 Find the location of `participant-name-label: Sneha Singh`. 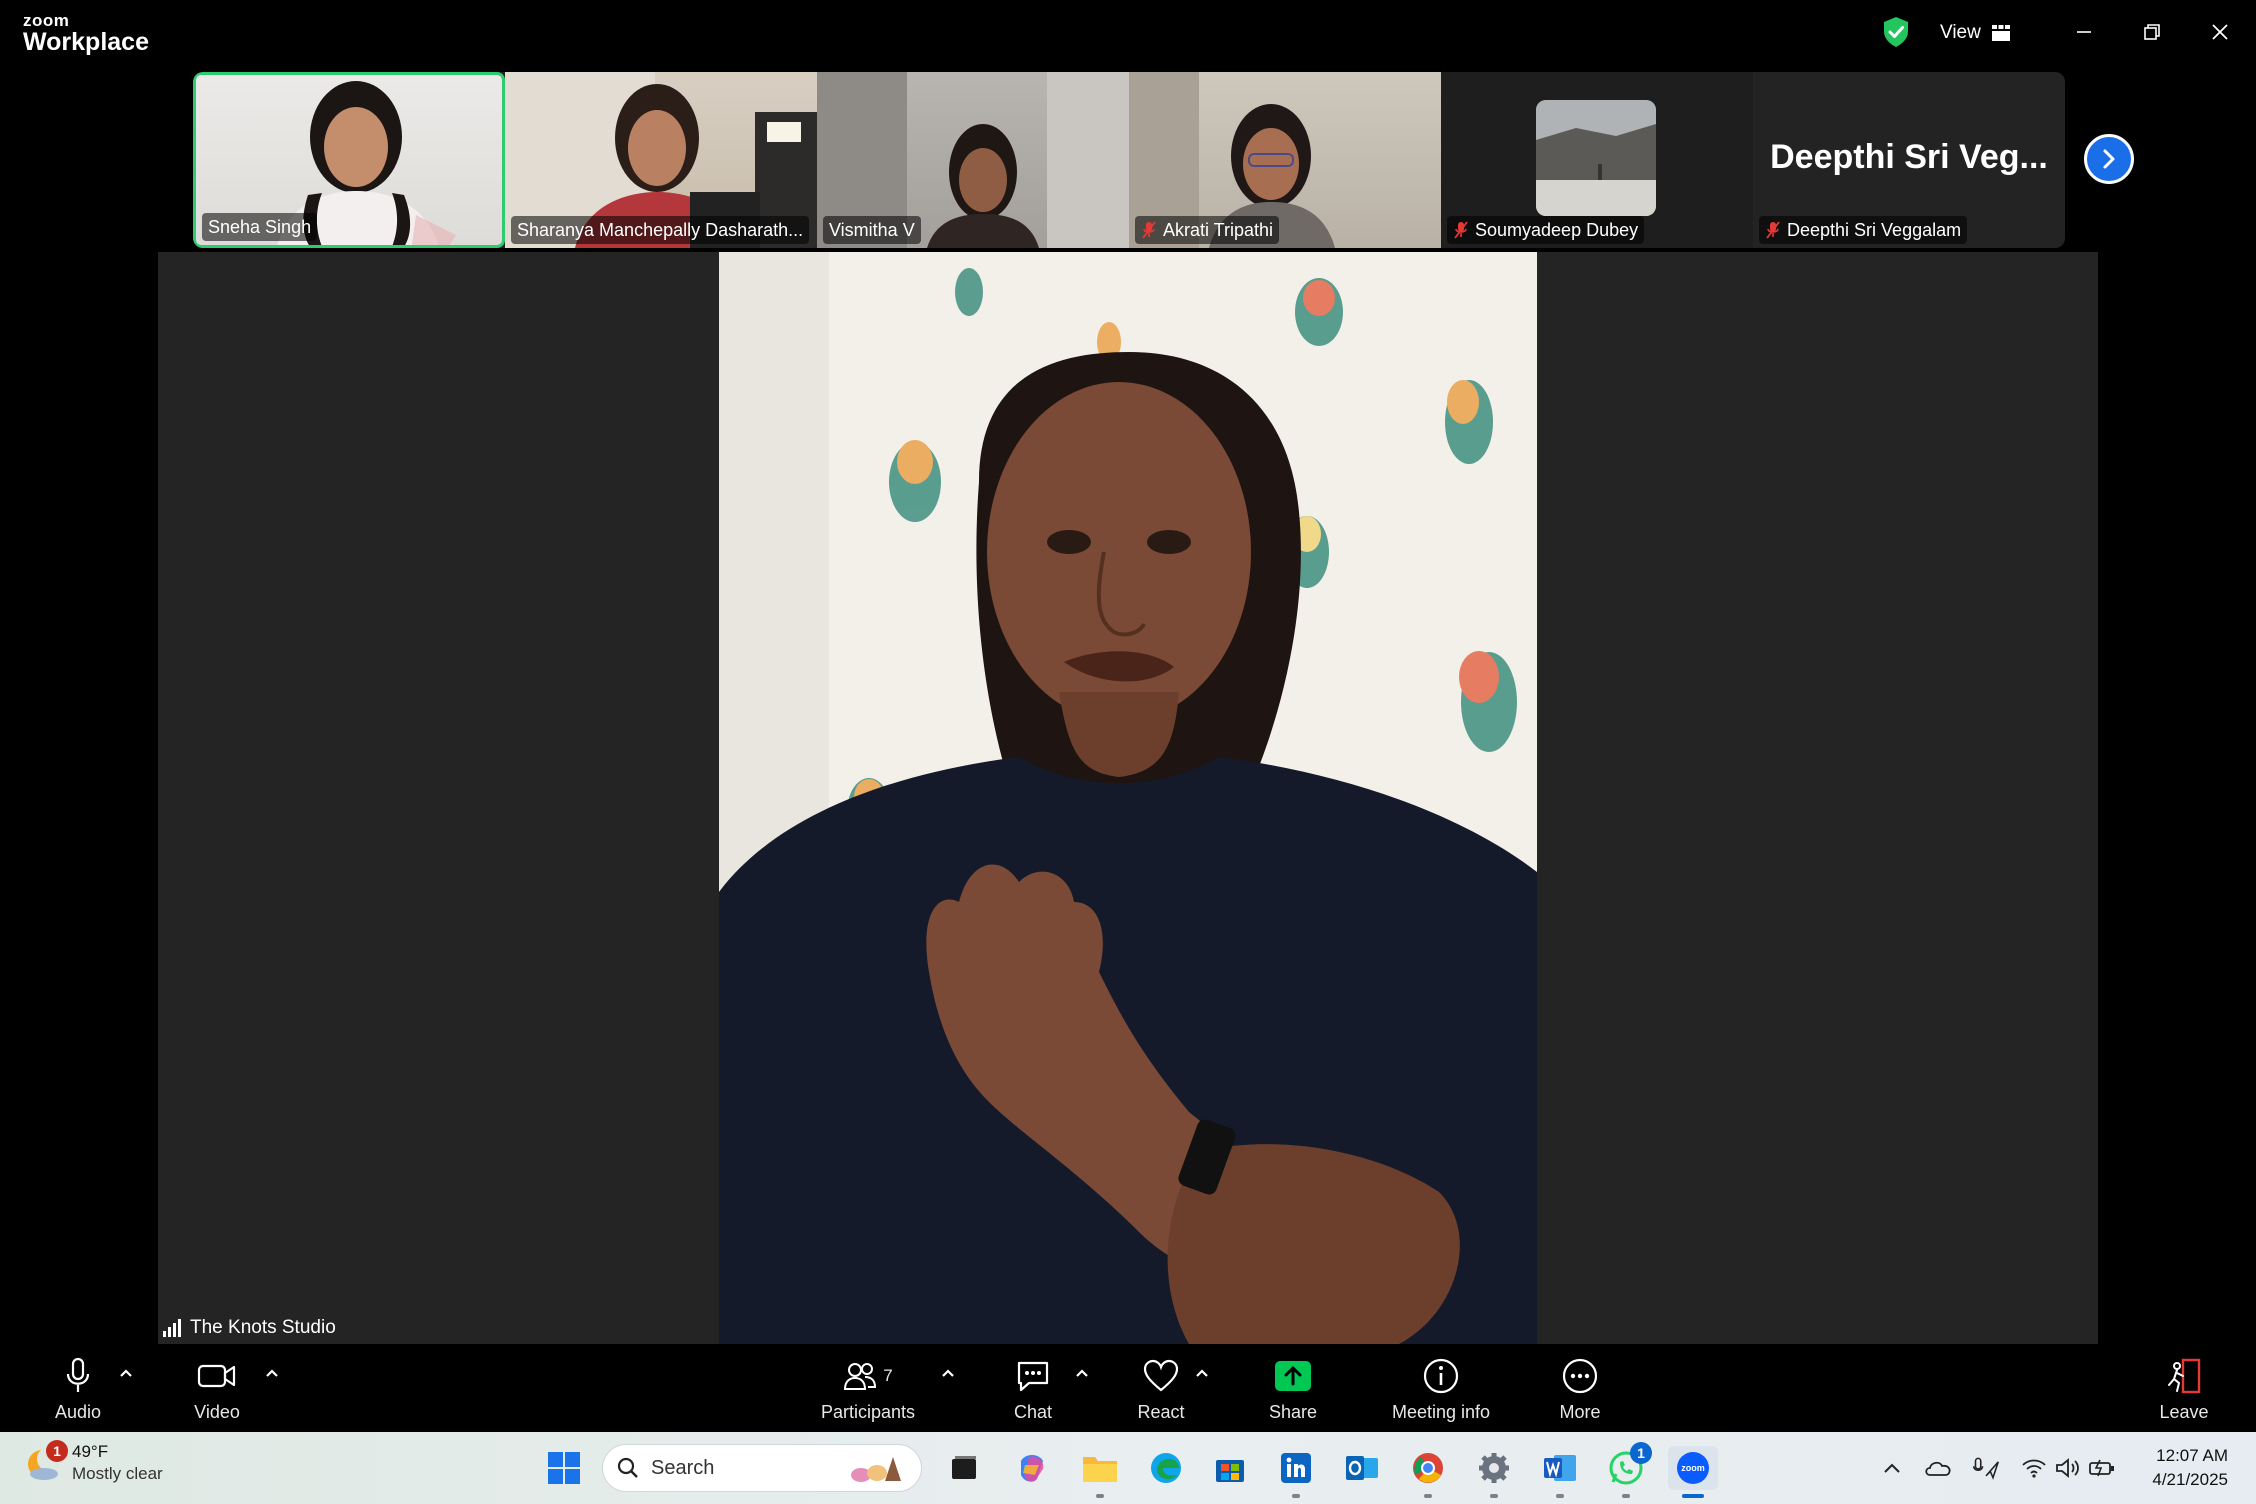

participant-name-label: Sneha Singh is located at coordinates (260, 227).